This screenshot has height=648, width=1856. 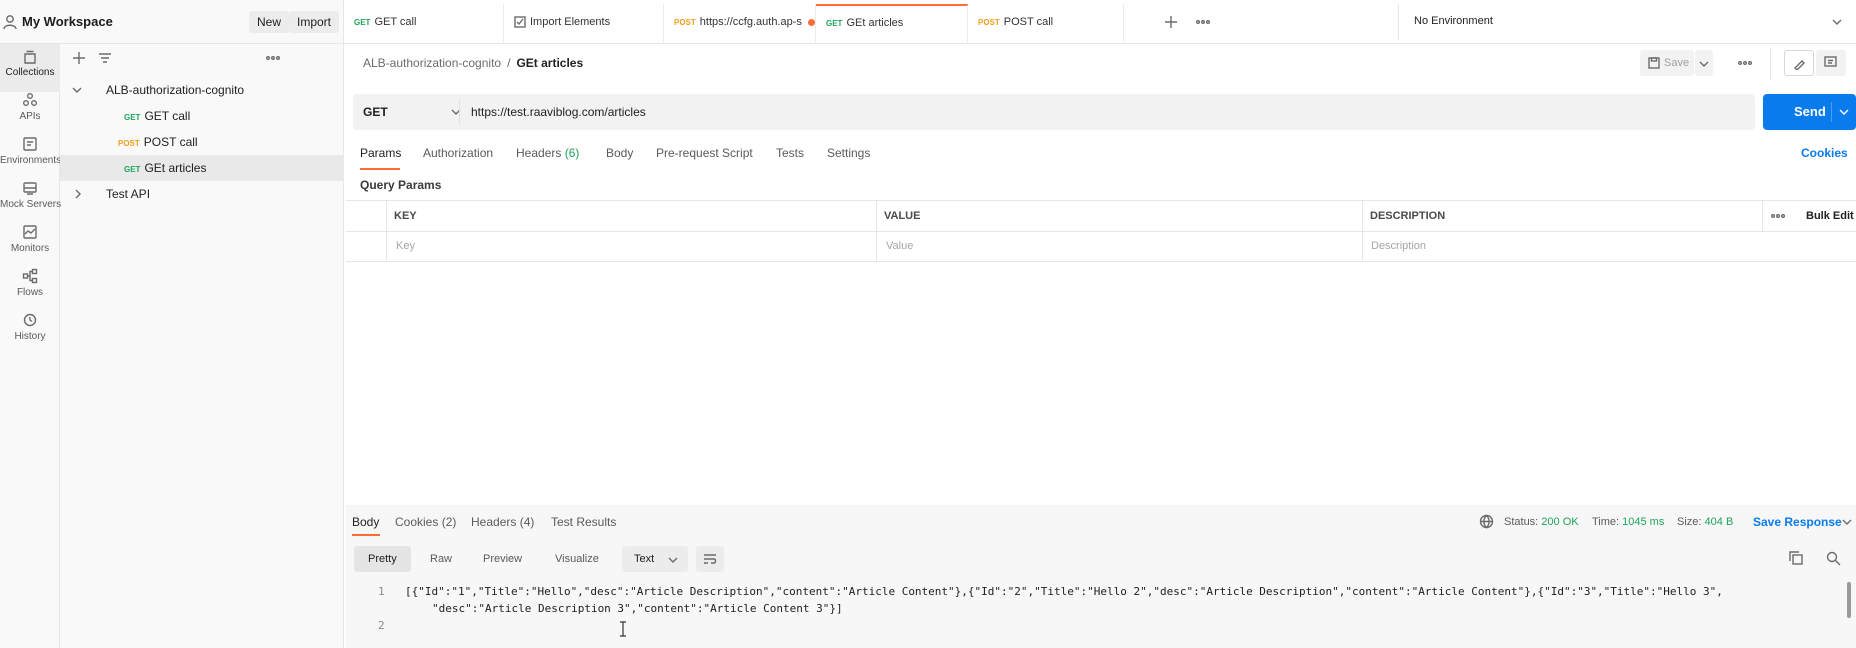 What do you see at coordinates (202, 168) in the screenshot?
I see `tree-request-get-articles: GET GEt articles` at bounding box center [202, 168].